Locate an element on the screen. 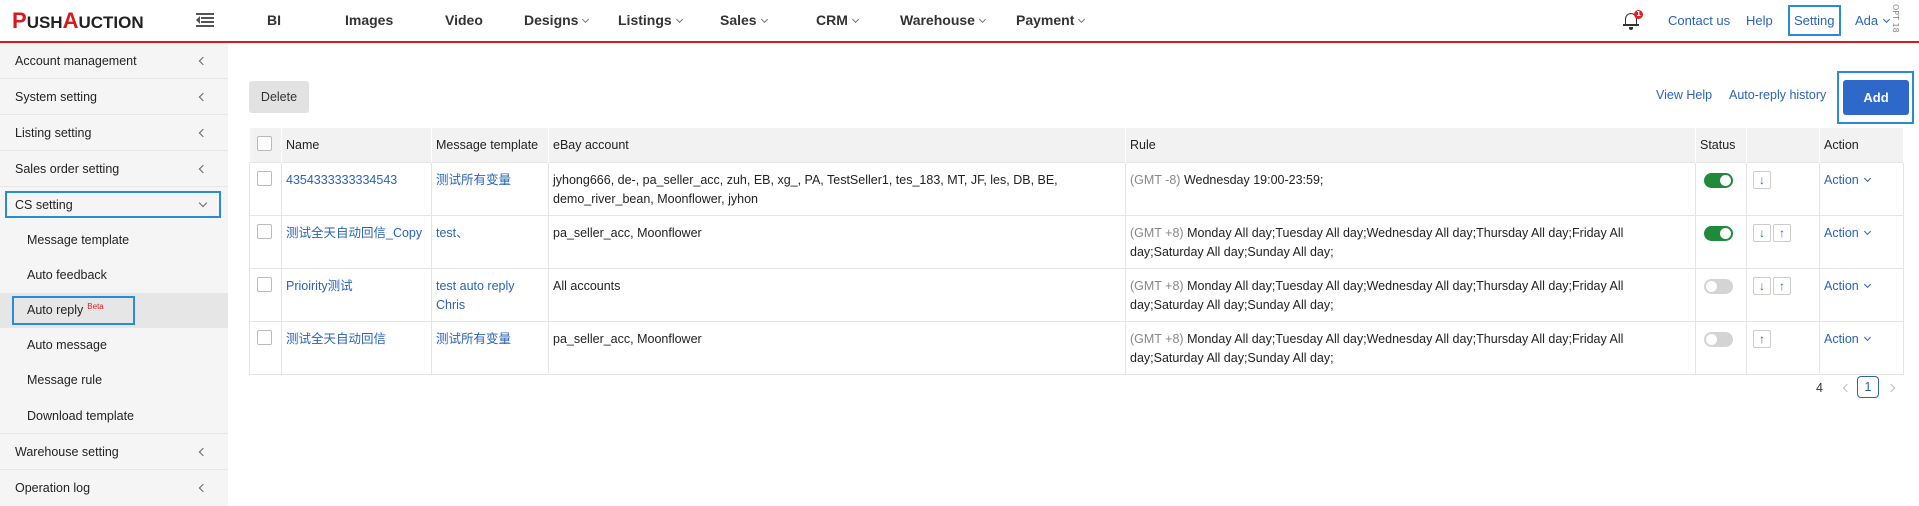 This screenshot has height=506, width=1919. sidebar-item-operation-log: Operation log is located at coordinates (114, 488).